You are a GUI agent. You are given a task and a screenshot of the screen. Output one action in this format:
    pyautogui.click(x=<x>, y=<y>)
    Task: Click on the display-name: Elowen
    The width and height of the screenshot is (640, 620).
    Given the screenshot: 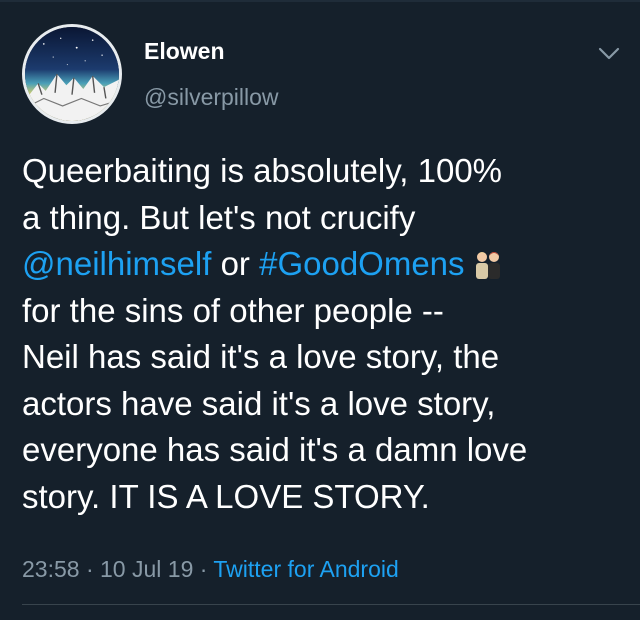 What is the action you would take?
    pyautogui.click(x=184, y=51)
    